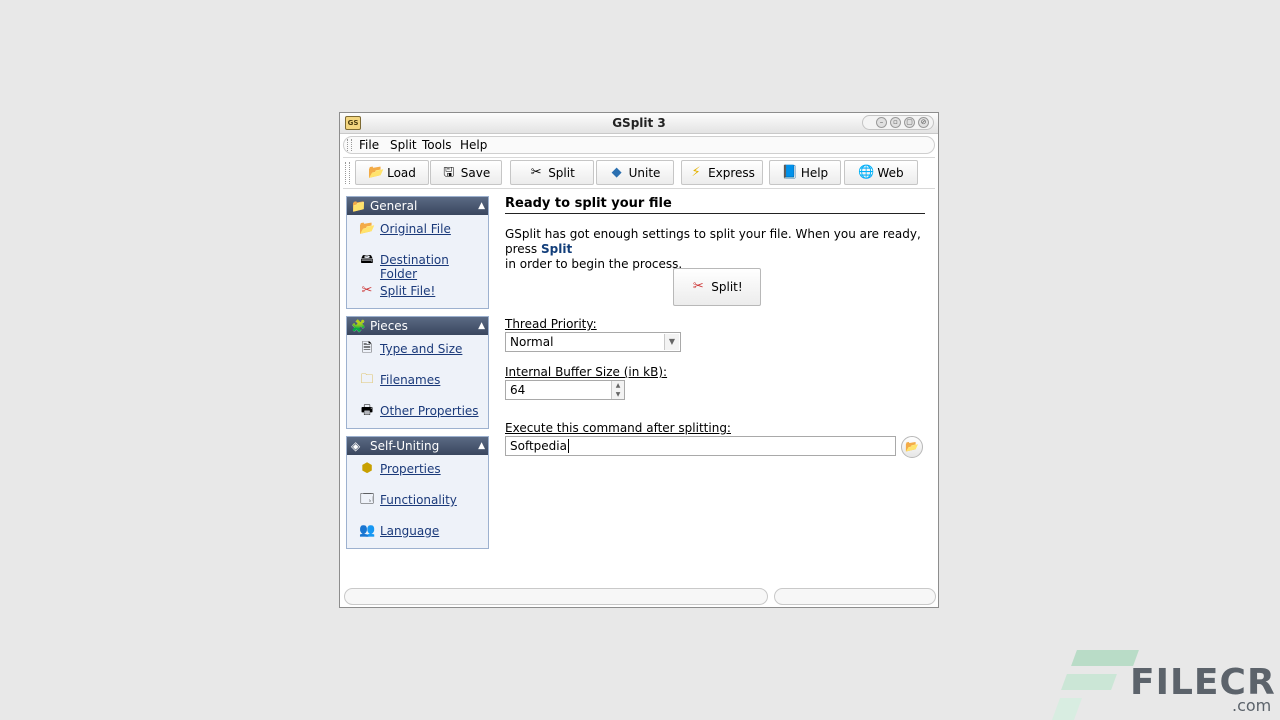  What do you see at coordinates (722, 172) in the screenshot?
I see `express-button: ⚡ Express` at bounding box center [722, 172].